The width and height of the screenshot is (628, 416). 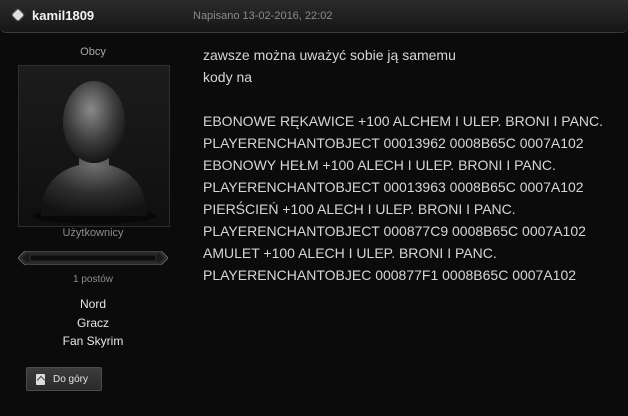 I want to click on diamond-icon, so click(x=18, y=15).